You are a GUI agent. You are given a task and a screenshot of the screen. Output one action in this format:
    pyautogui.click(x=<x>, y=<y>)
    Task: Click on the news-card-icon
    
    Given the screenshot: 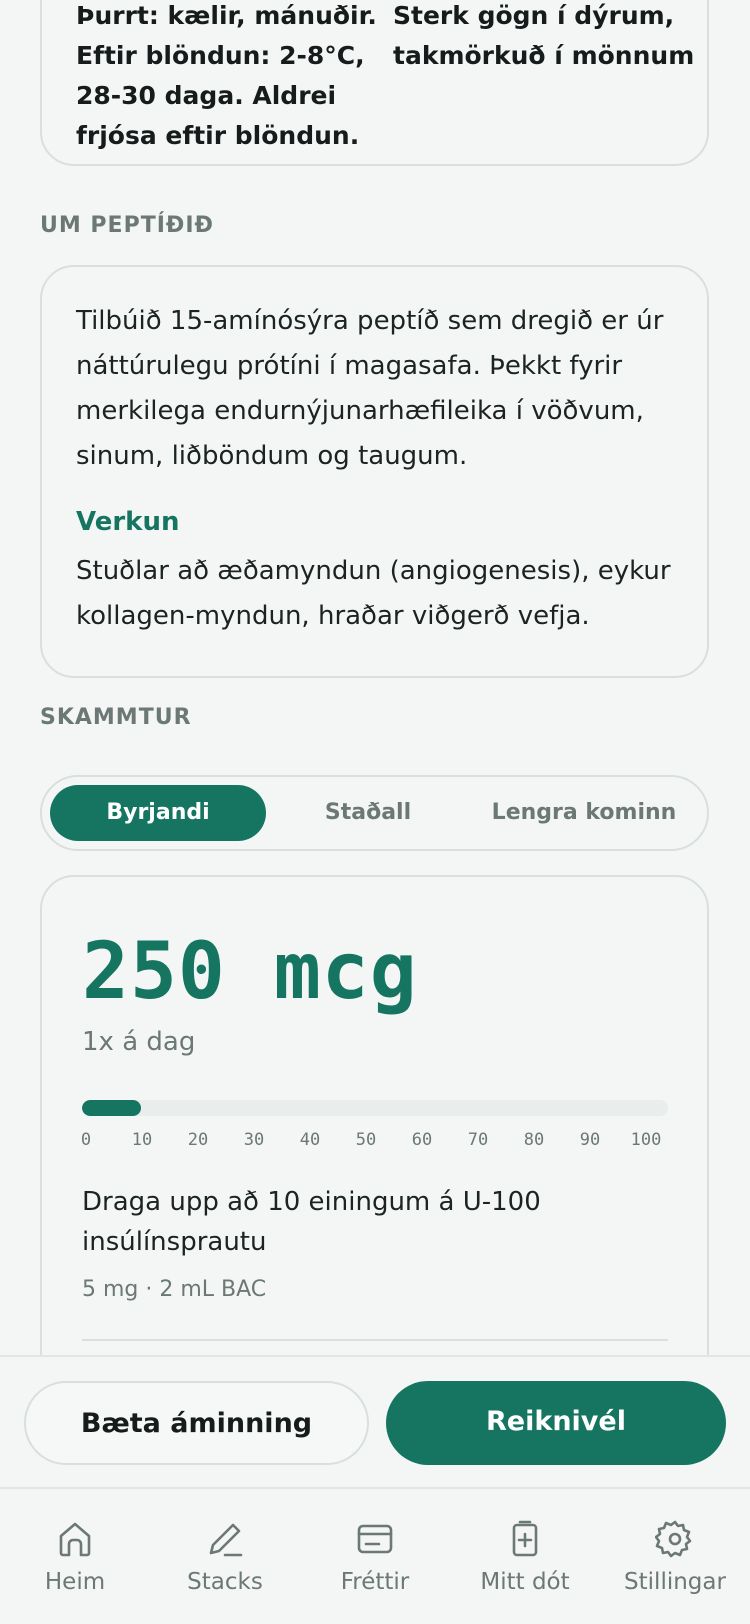 What is the action you would take?
    pyautogui.click(x=375, y=1539)
    